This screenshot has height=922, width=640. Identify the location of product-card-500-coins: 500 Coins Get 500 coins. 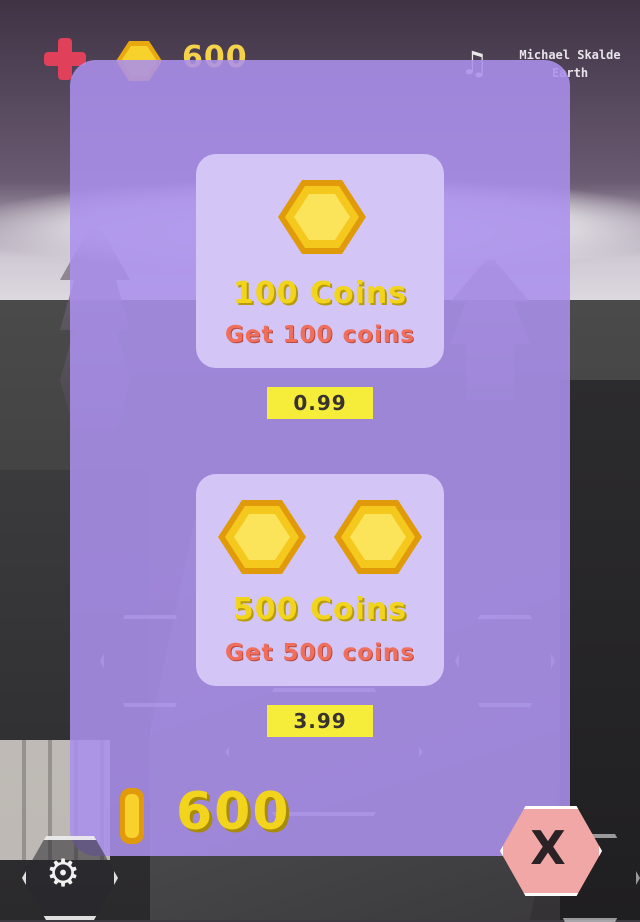
(320, 580).